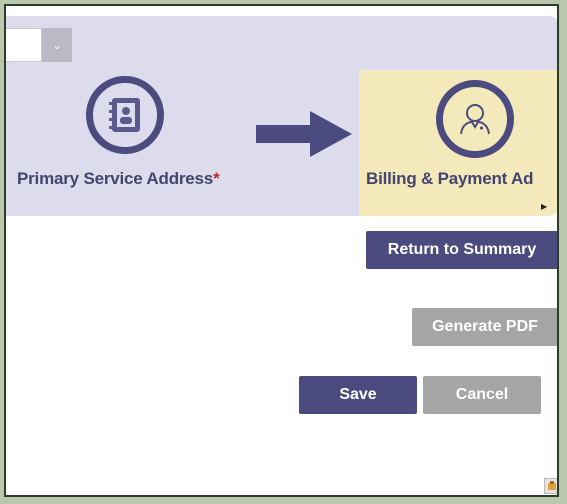 This screenshot has width=567, height=504. I want to click on required-indicator: *, so click(216, 178).